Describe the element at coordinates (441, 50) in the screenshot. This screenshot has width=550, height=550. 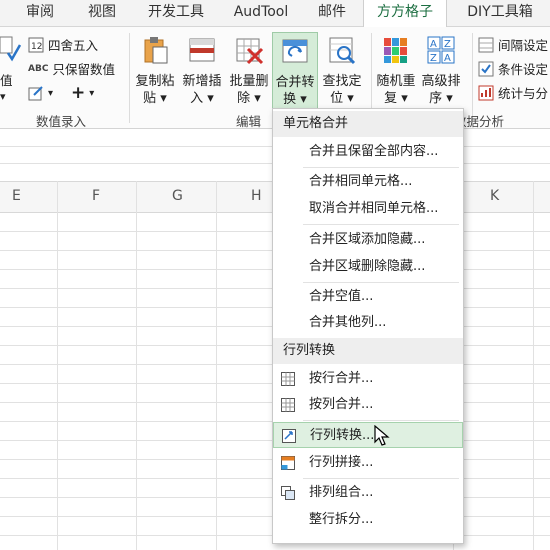
I see `sort-az-icon: A ZZ A` at that location.